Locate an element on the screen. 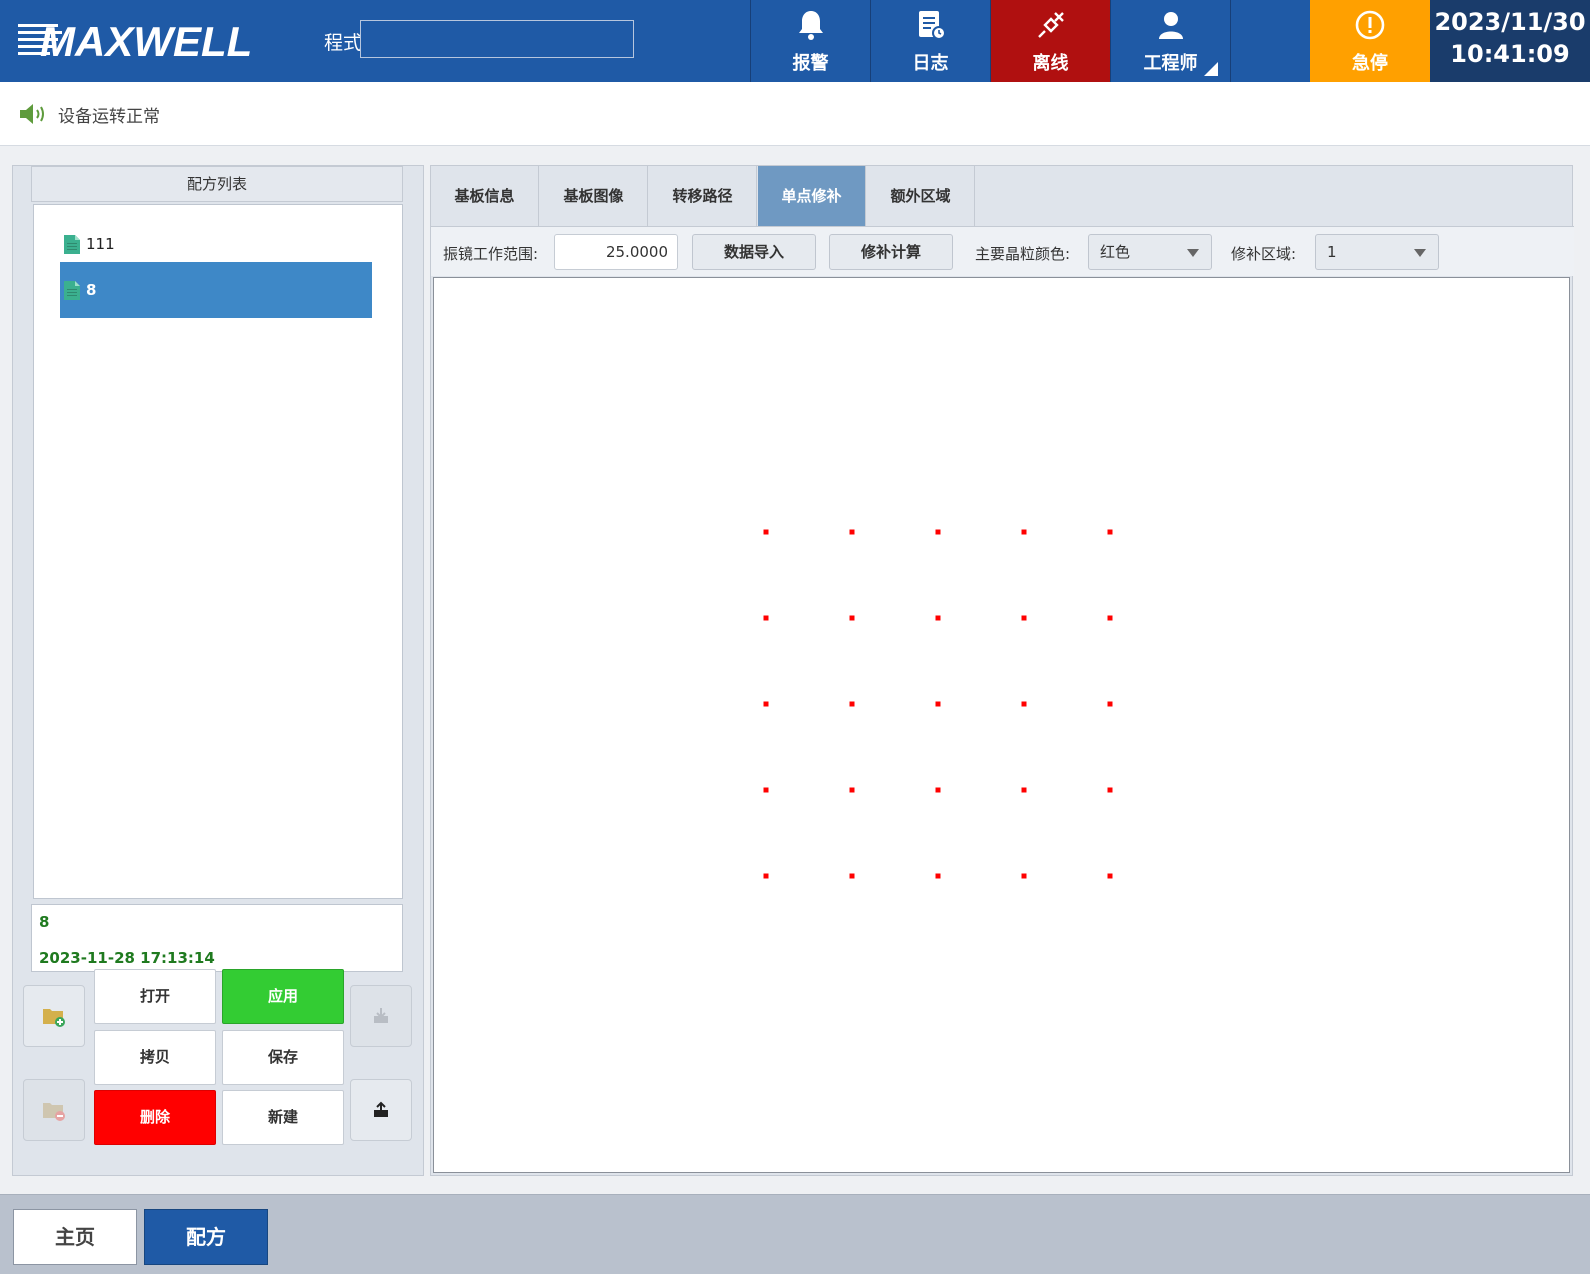 Image resolution: width=1590 pixels, height=1274 pixels. status-bar: 设备运转正常 is located at coordinates (795, 114).